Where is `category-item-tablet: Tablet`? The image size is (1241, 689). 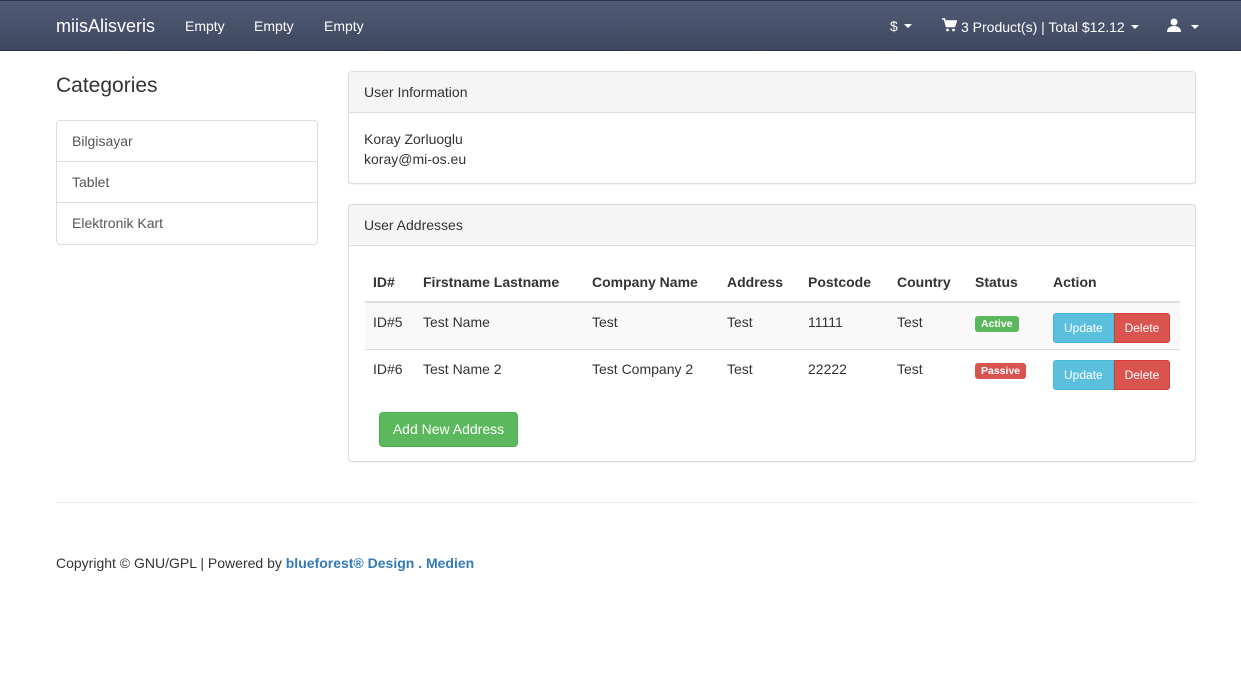 category-item-tablet: Tablet is located at coordinates (187, 182).